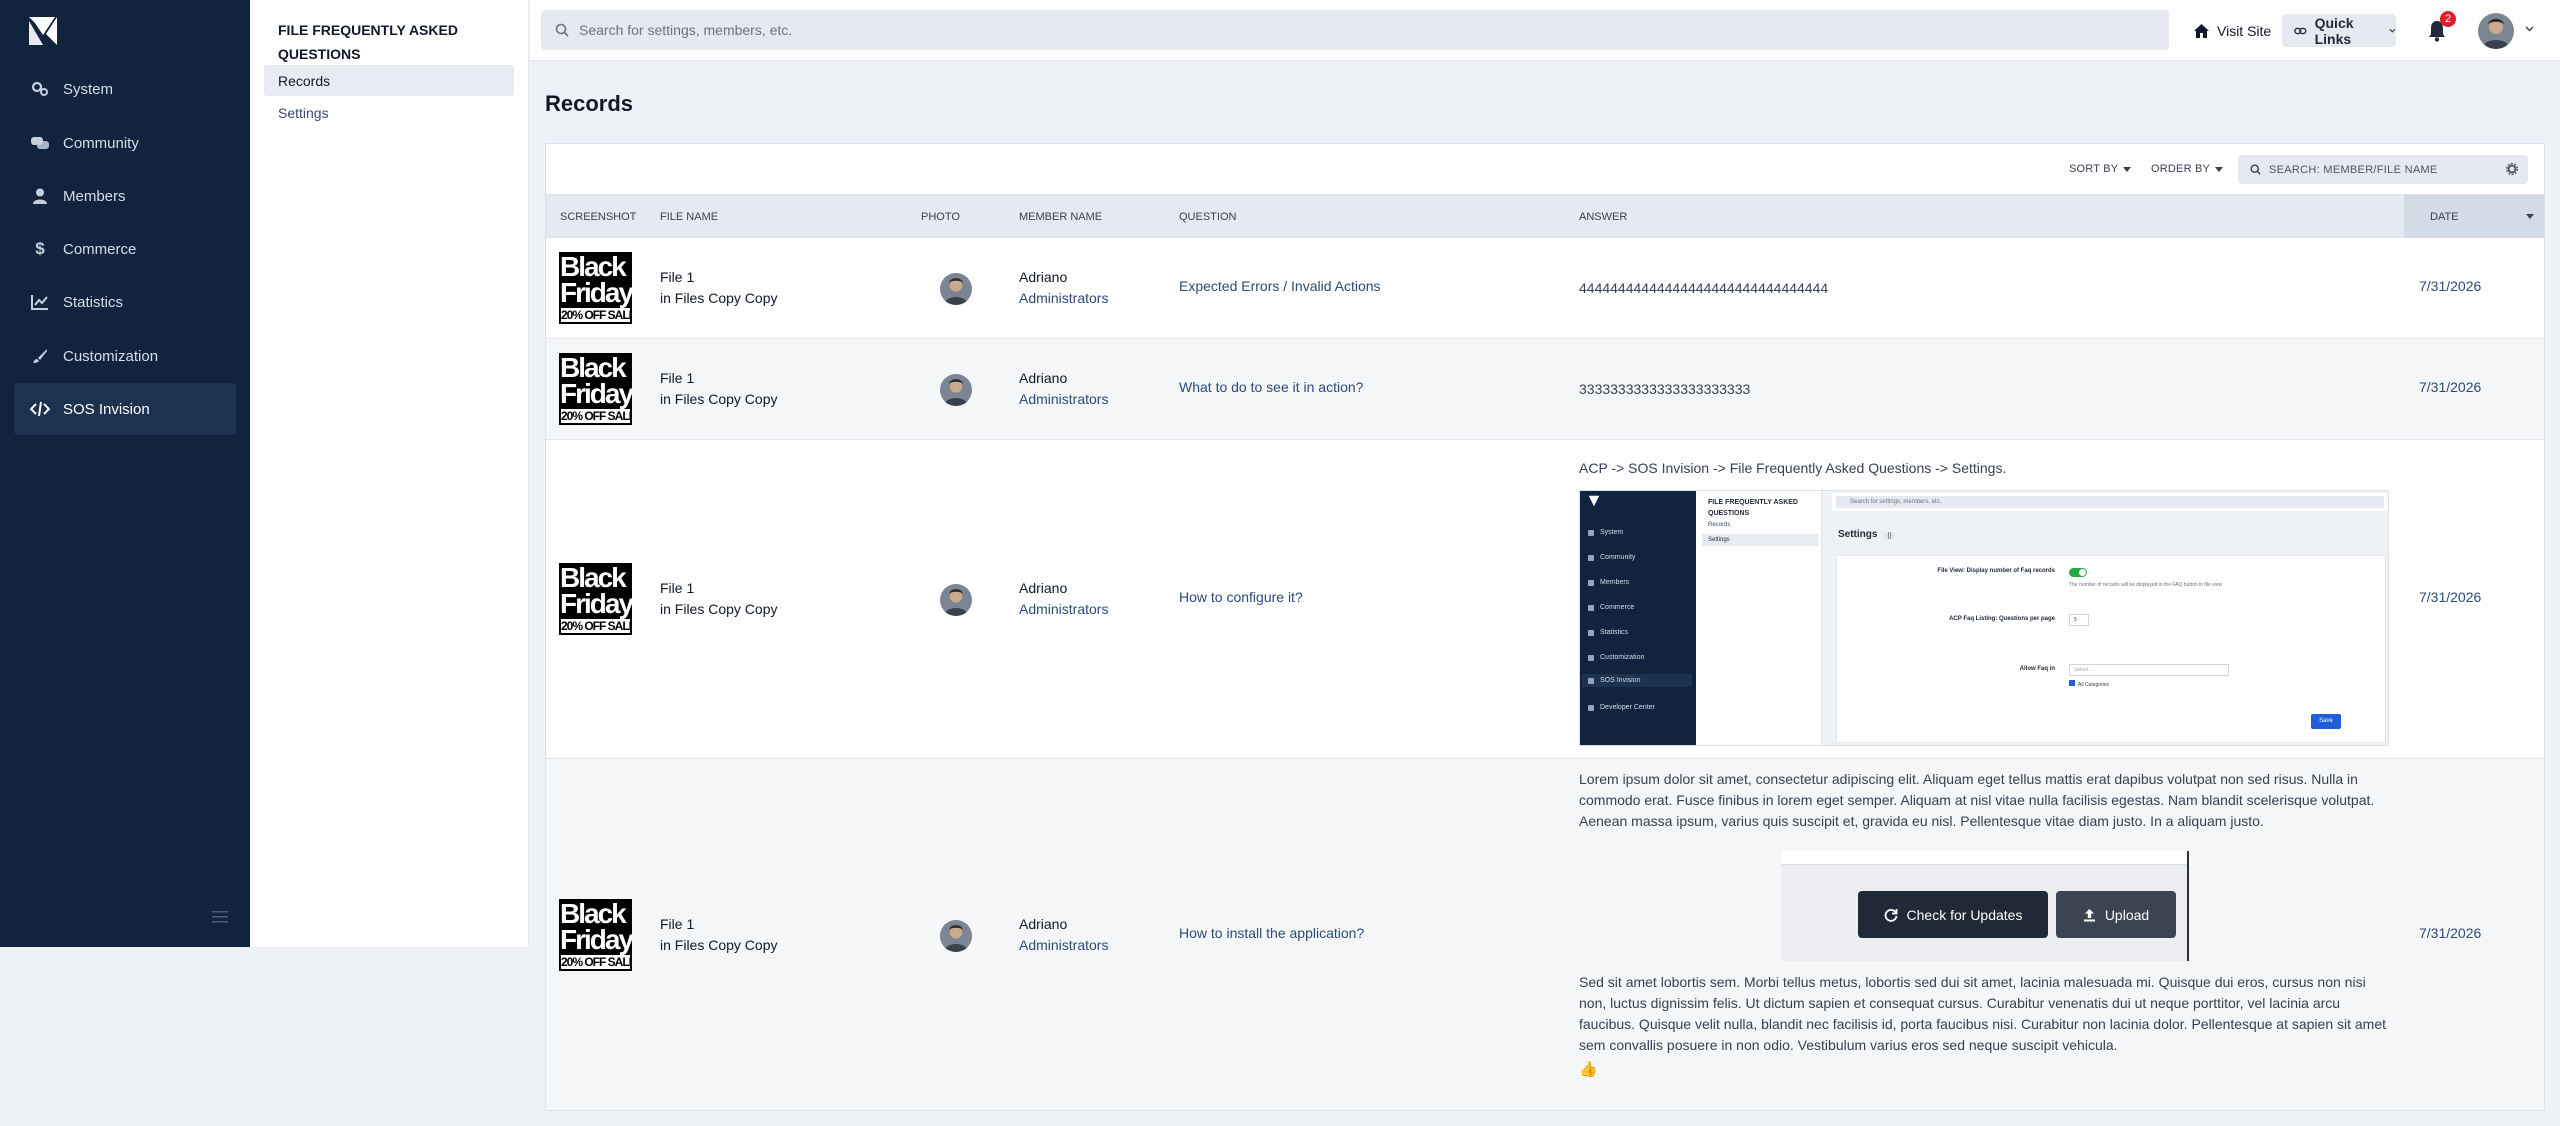 The image size is (2560, 1126). Describe the element at coordinates (1271, 933) in the screenshot. I see `question-link: How to install the application?` at that location.